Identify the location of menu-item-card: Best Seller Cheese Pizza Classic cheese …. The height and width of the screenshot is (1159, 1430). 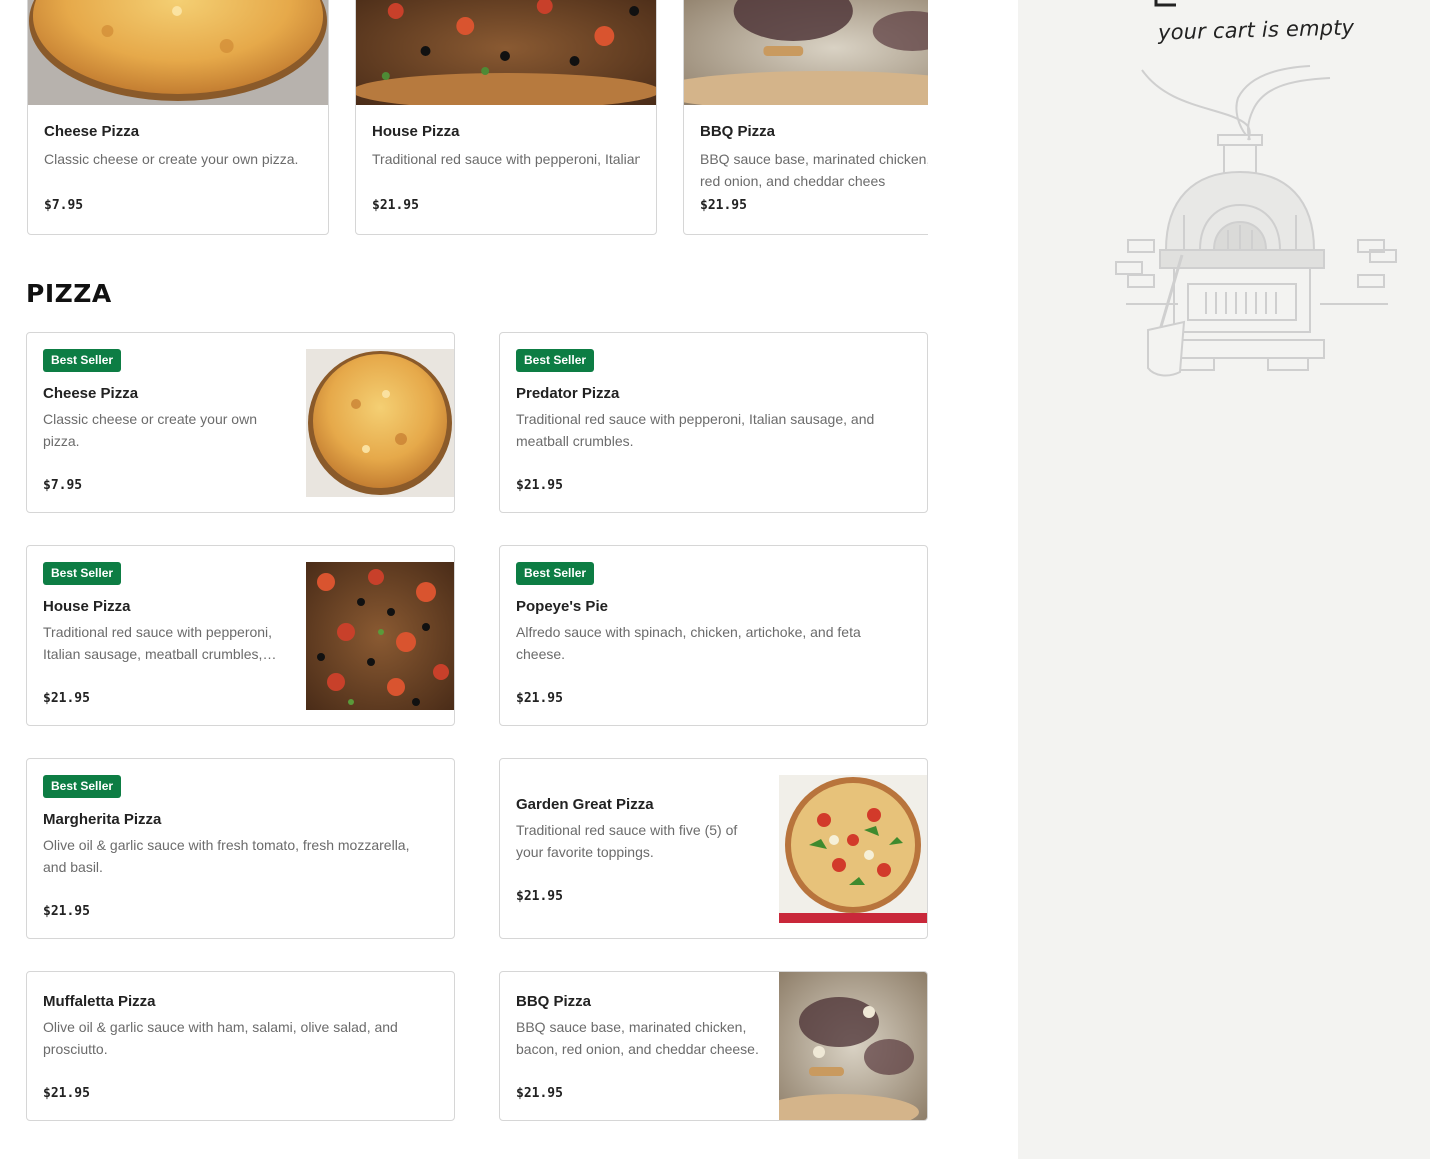
(240, 422).